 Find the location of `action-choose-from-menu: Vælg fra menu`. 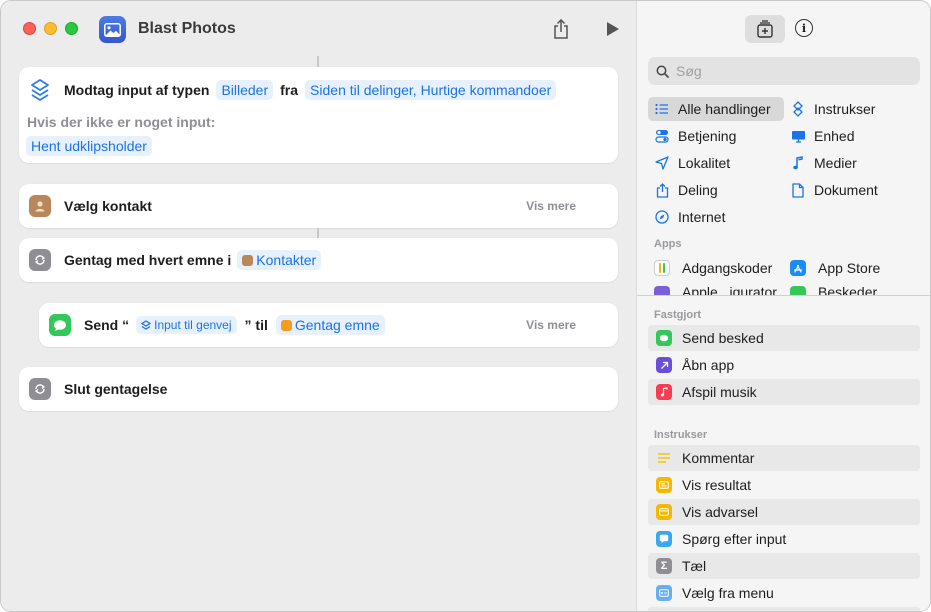

action-choose-from-menu: Vælg fra menu is located at coordinates (784, 593).